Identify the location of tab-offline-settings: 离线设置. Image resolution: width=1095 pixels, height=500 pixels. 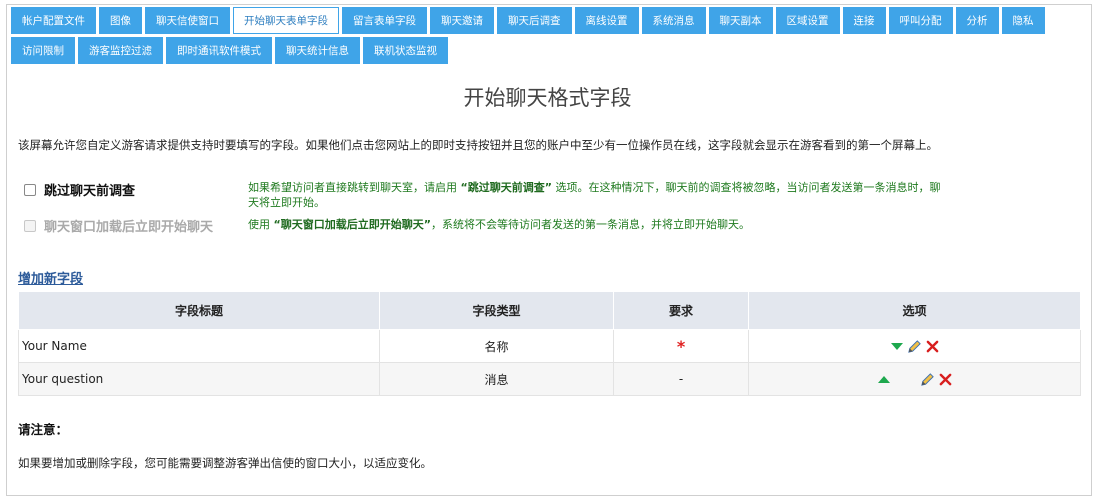
(606, 20).